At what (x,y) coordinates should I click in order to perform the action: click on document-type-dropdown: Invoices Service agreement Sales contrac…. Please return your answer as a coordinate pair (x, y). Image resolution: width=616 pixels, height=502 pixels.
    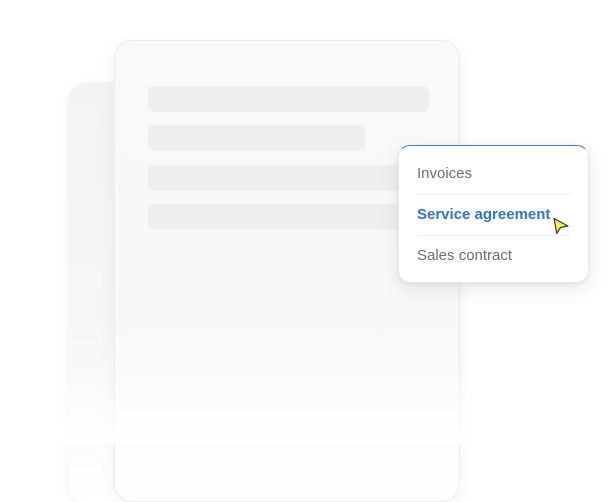
    Looking at the image, I should click on (493, 214).